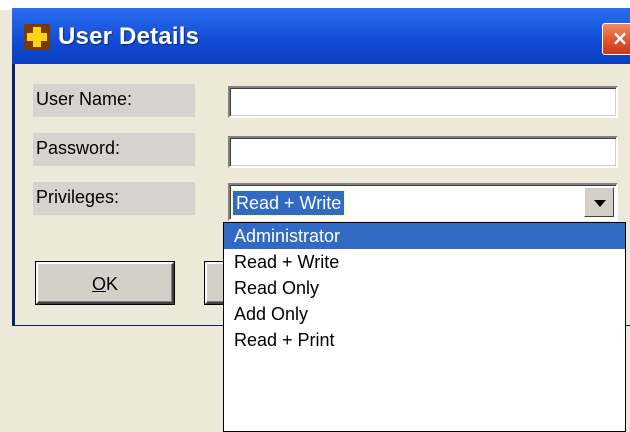 The image size is (630, 432). I want to click on ok-button: OK, so click(105, 283).